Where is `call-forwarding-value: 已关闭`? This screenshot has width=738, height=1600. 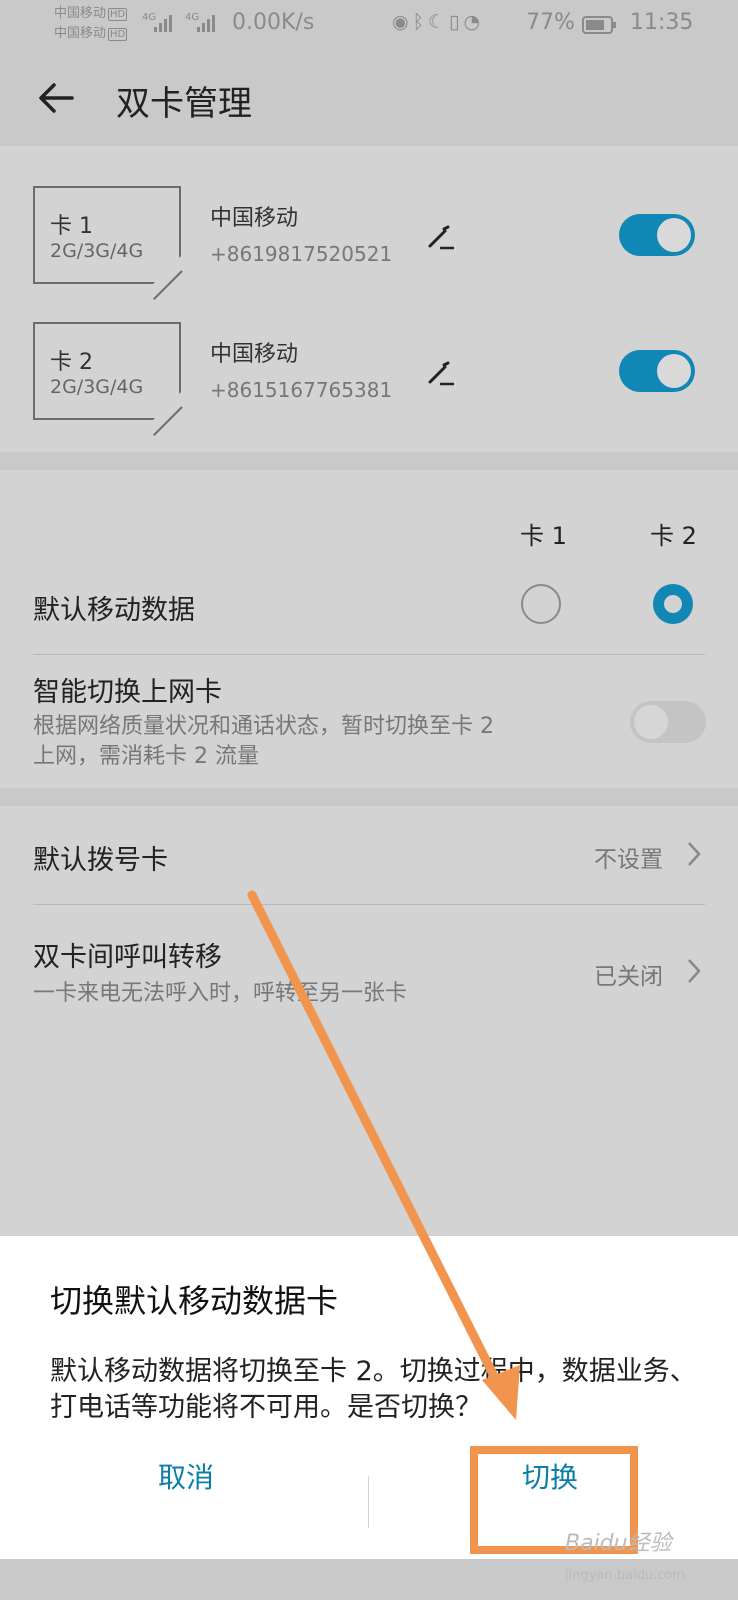
call-forwarding-value: 已关闭 is located at coordinates (628, 977).